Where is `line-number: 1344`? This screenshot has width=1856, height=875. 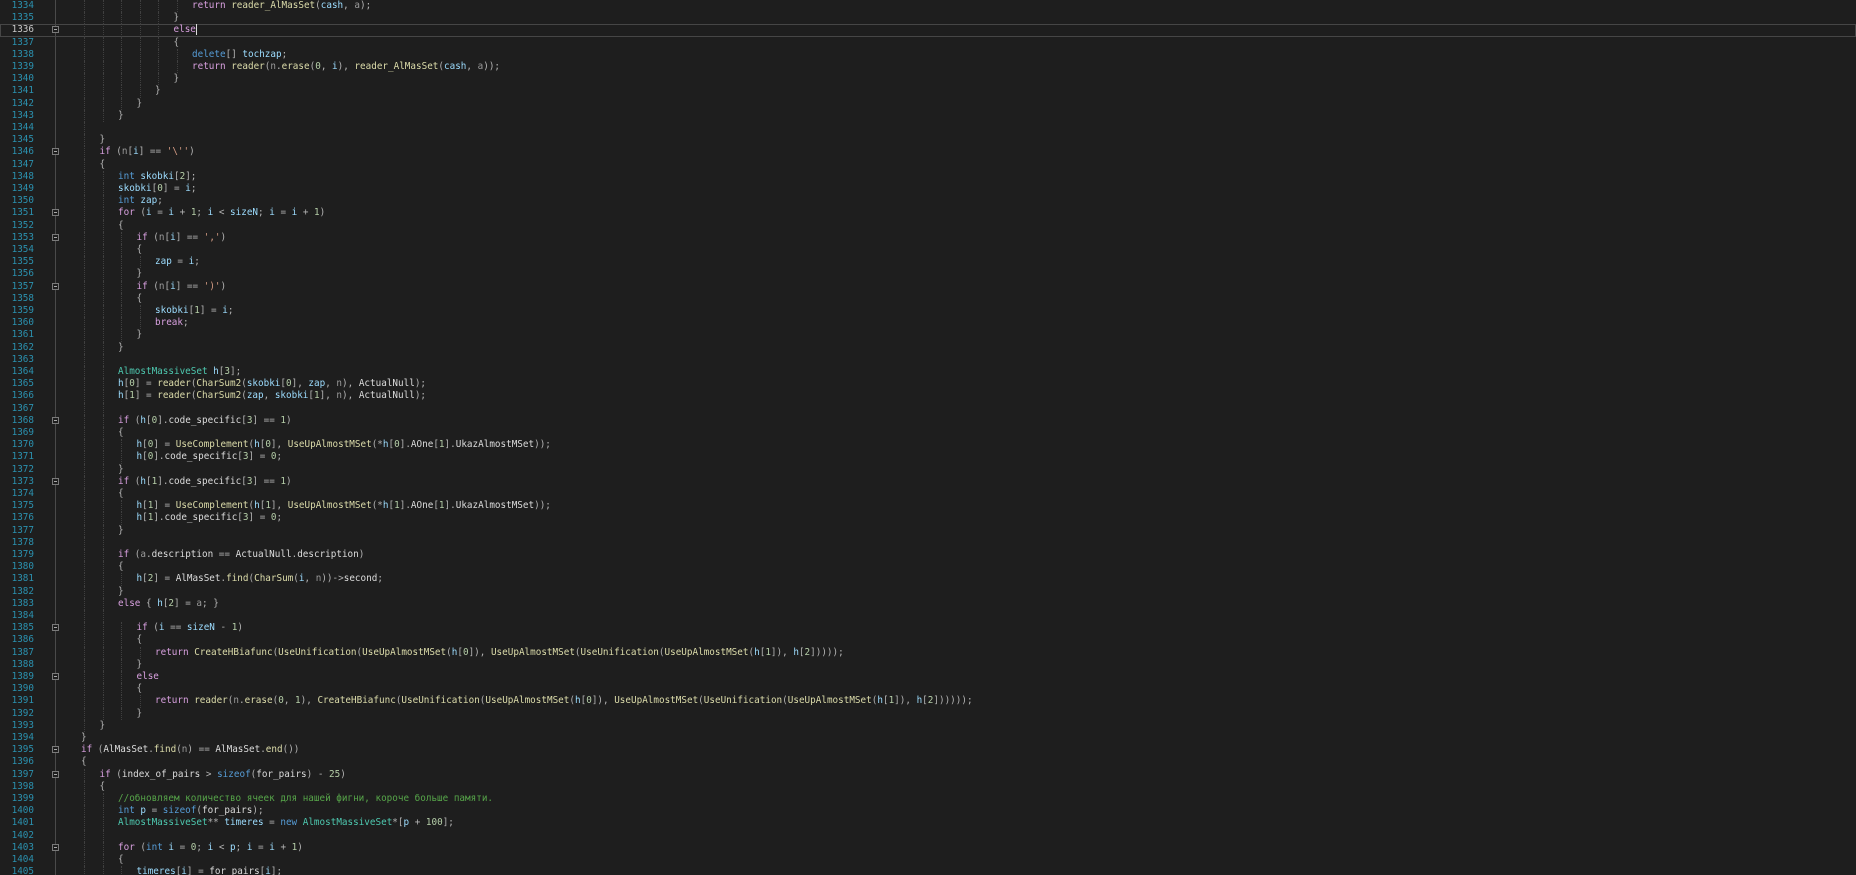 line-number: 1344 is located at coordinates (17, 128).